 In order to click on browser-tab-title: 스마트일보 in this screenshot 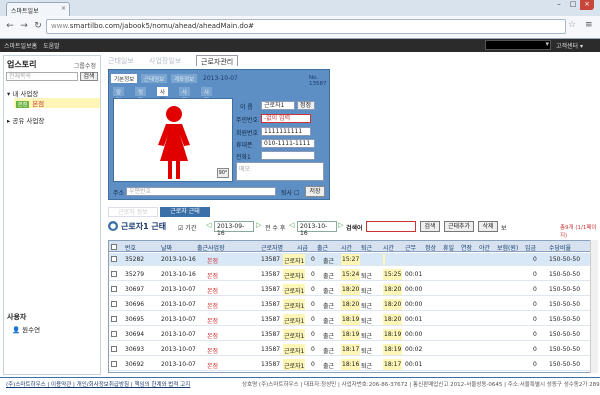, I will do `click(25, 11)`.